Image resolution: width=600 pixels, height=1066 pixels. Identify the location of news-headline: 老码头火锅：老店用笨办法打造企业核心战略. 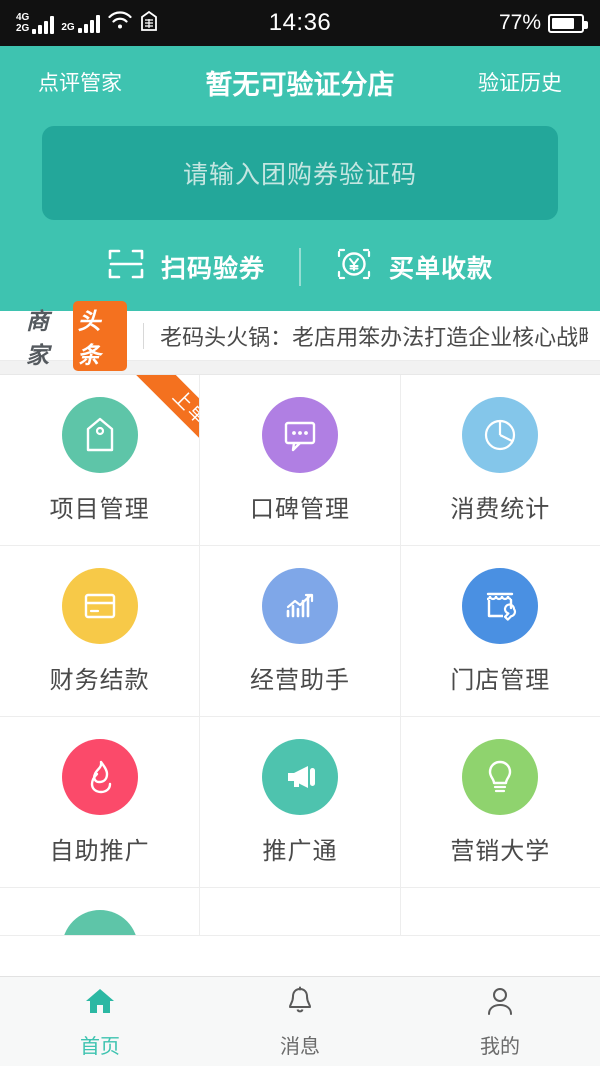
(374, 336).